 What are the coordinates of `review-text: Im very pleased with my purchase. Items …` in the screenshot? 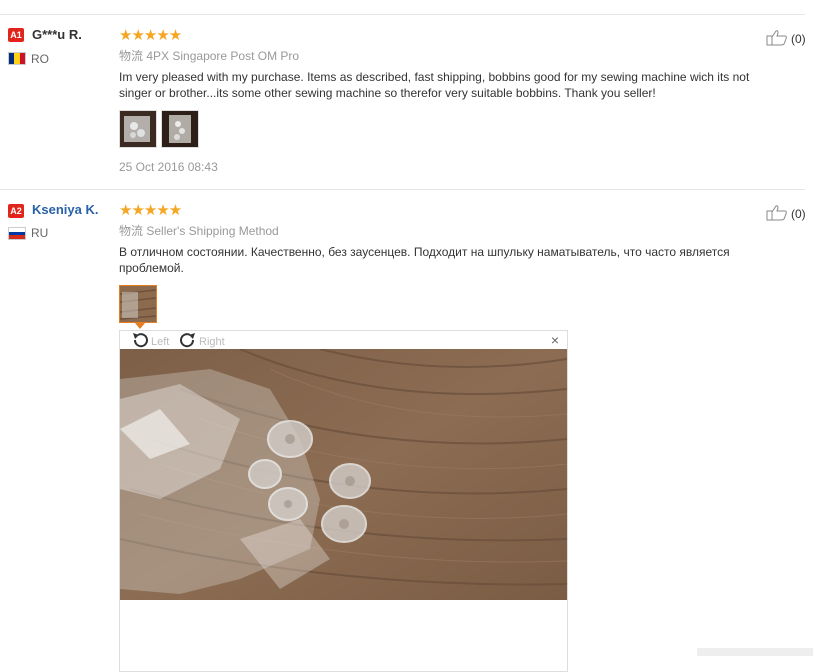 It's located at (434, 85).